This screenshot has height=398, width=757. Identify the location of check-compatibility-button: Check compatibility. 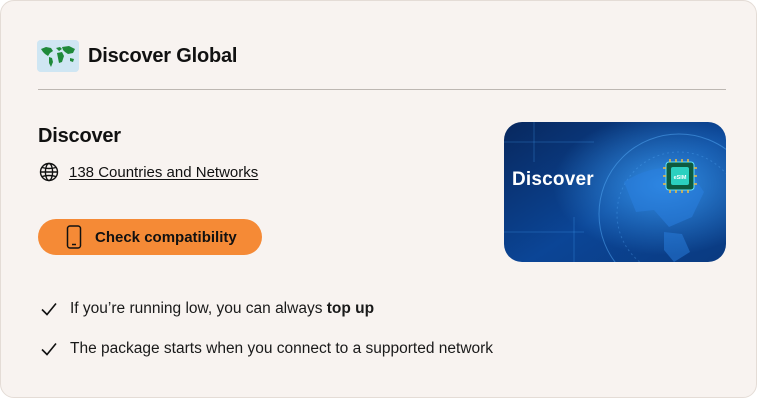
(150, 237).